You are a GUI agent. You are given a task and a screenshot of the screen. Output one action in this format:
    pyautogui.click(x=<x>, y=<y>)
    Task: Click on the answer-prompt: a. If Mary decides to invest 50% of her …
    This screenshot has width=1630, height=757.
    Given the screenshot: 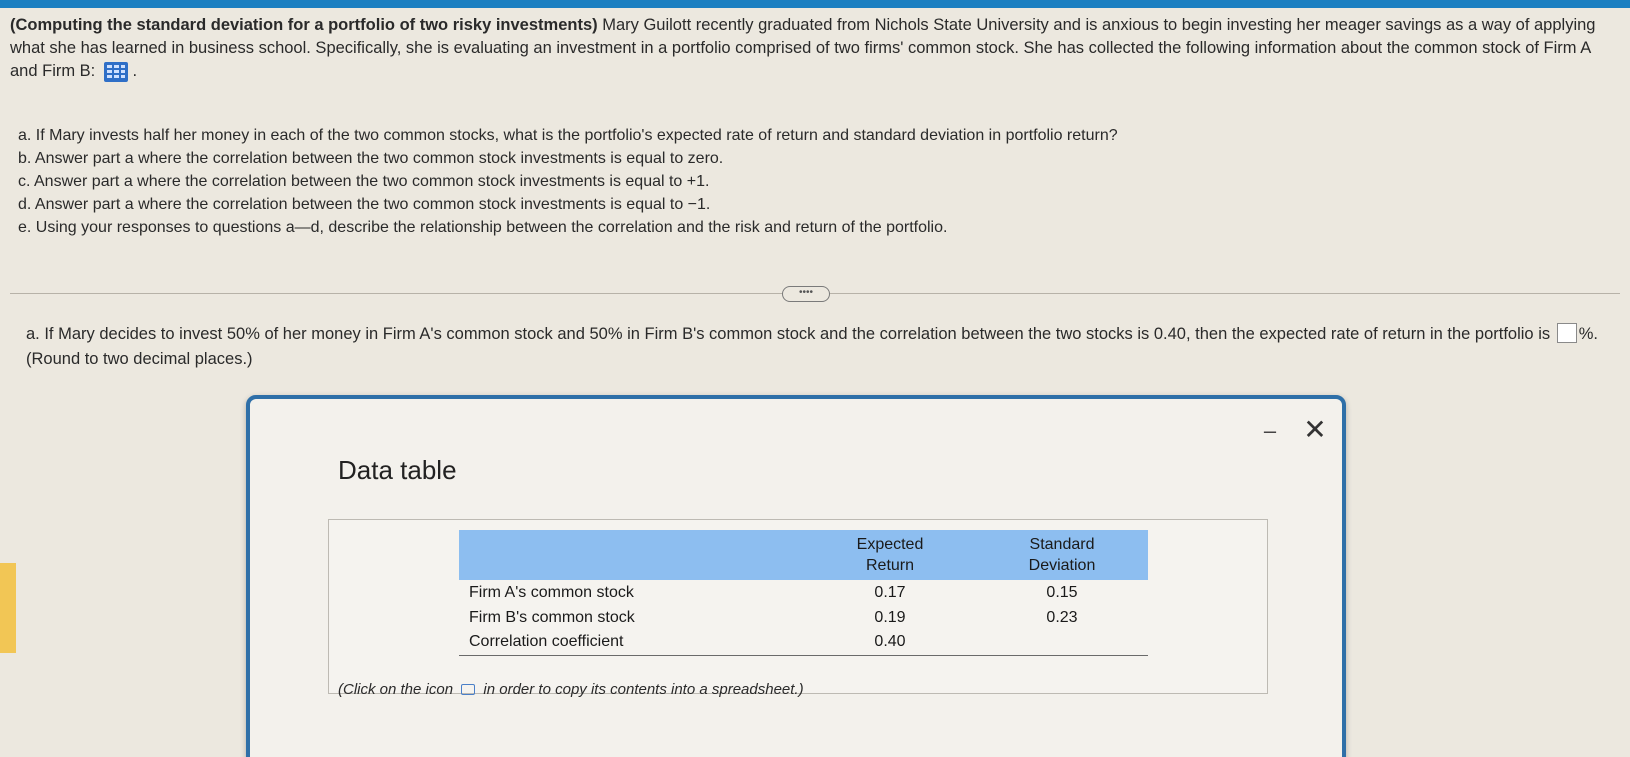 What is the action you would take?
    pyautogui.click(x=788, y=334)
    